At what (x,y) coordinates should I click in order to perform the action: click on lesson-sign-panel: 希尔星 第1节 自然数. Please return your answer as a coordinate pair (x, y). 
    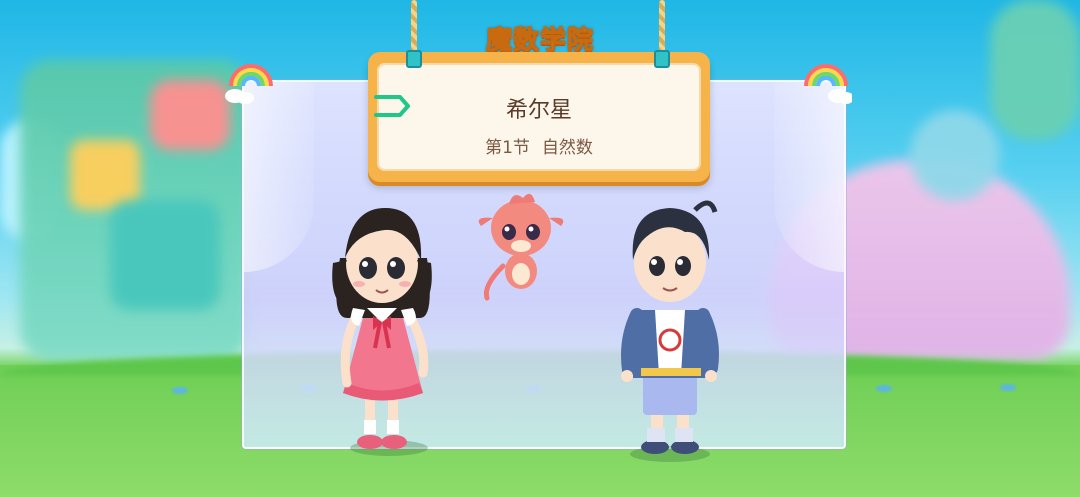
    Looking at the image, I should click on (539, 117).